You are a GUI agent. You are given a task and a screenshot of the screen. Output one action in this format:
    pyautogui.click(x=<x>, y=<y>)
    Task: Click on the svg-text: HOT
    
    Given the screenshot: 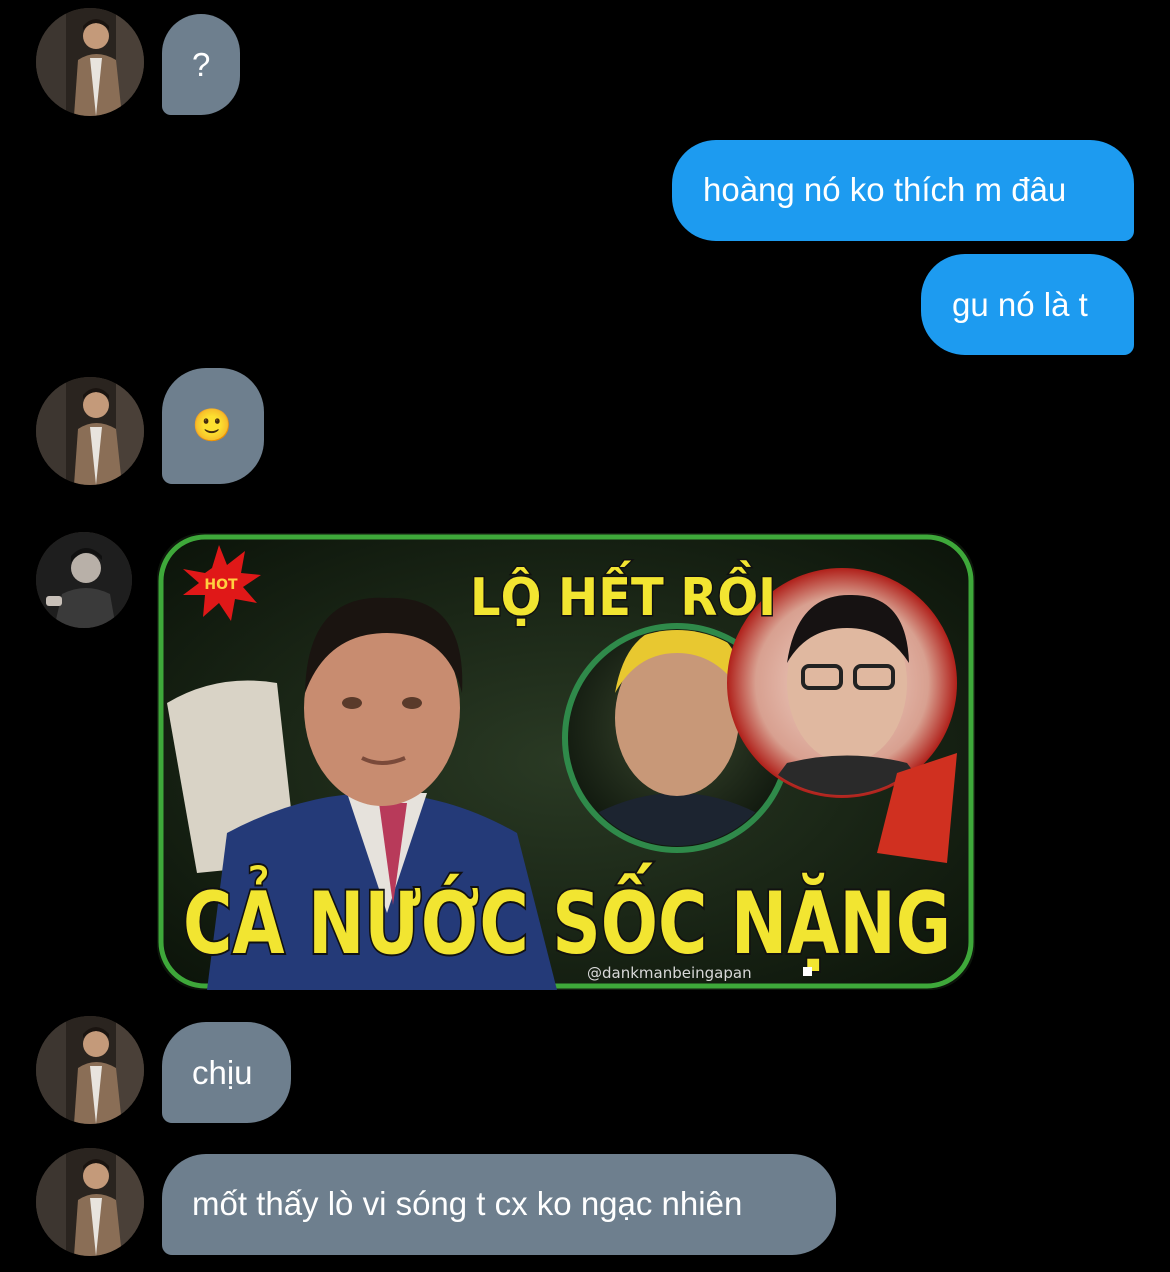 What is the action you would take?
    pyautogui.click(x=221, y=585)
    